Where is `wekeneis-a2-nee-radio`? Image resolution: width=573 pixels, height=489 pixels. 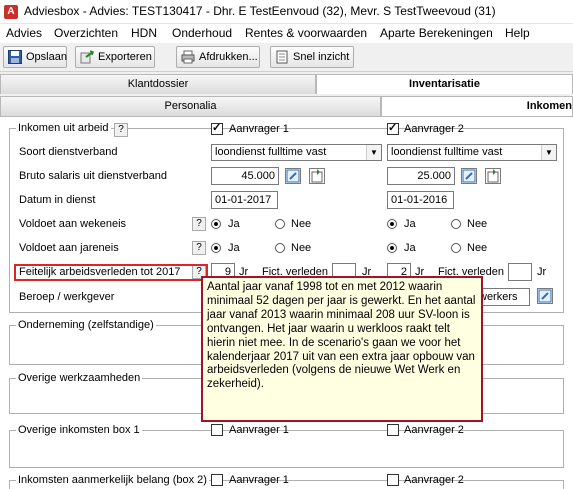
wekeneis-a2-nee-radio is located at coordinates (456, 224).